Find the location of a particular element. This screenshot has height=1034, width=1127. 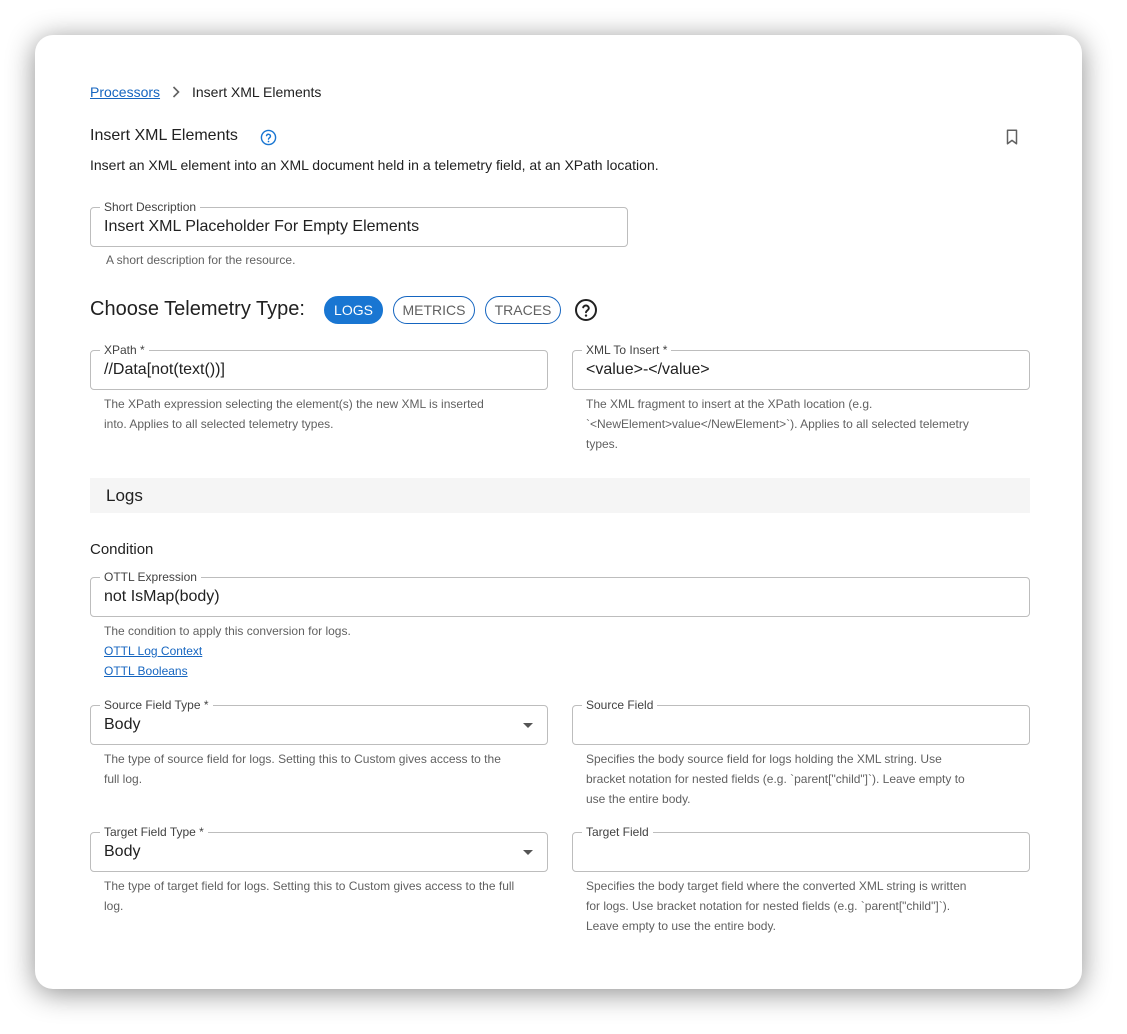

page-title: Insert XML Elements is located at coordinates (164, 135).